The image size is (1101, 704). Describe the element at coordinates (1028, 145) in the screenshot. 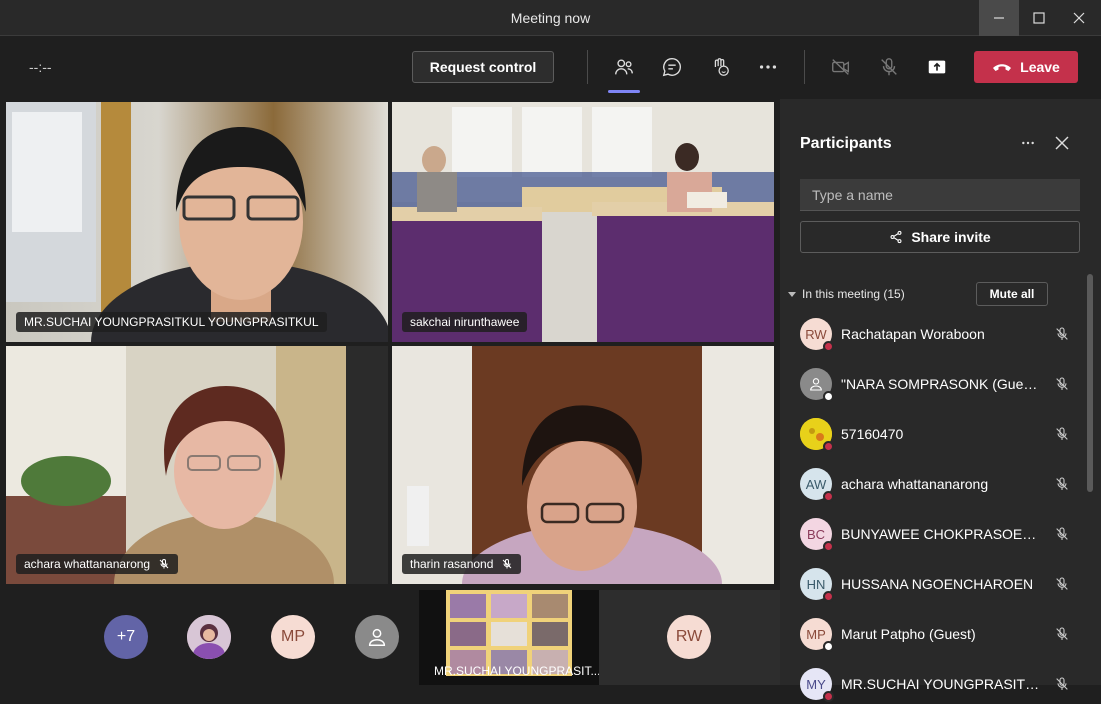

I see `panel-more-button` at that location.